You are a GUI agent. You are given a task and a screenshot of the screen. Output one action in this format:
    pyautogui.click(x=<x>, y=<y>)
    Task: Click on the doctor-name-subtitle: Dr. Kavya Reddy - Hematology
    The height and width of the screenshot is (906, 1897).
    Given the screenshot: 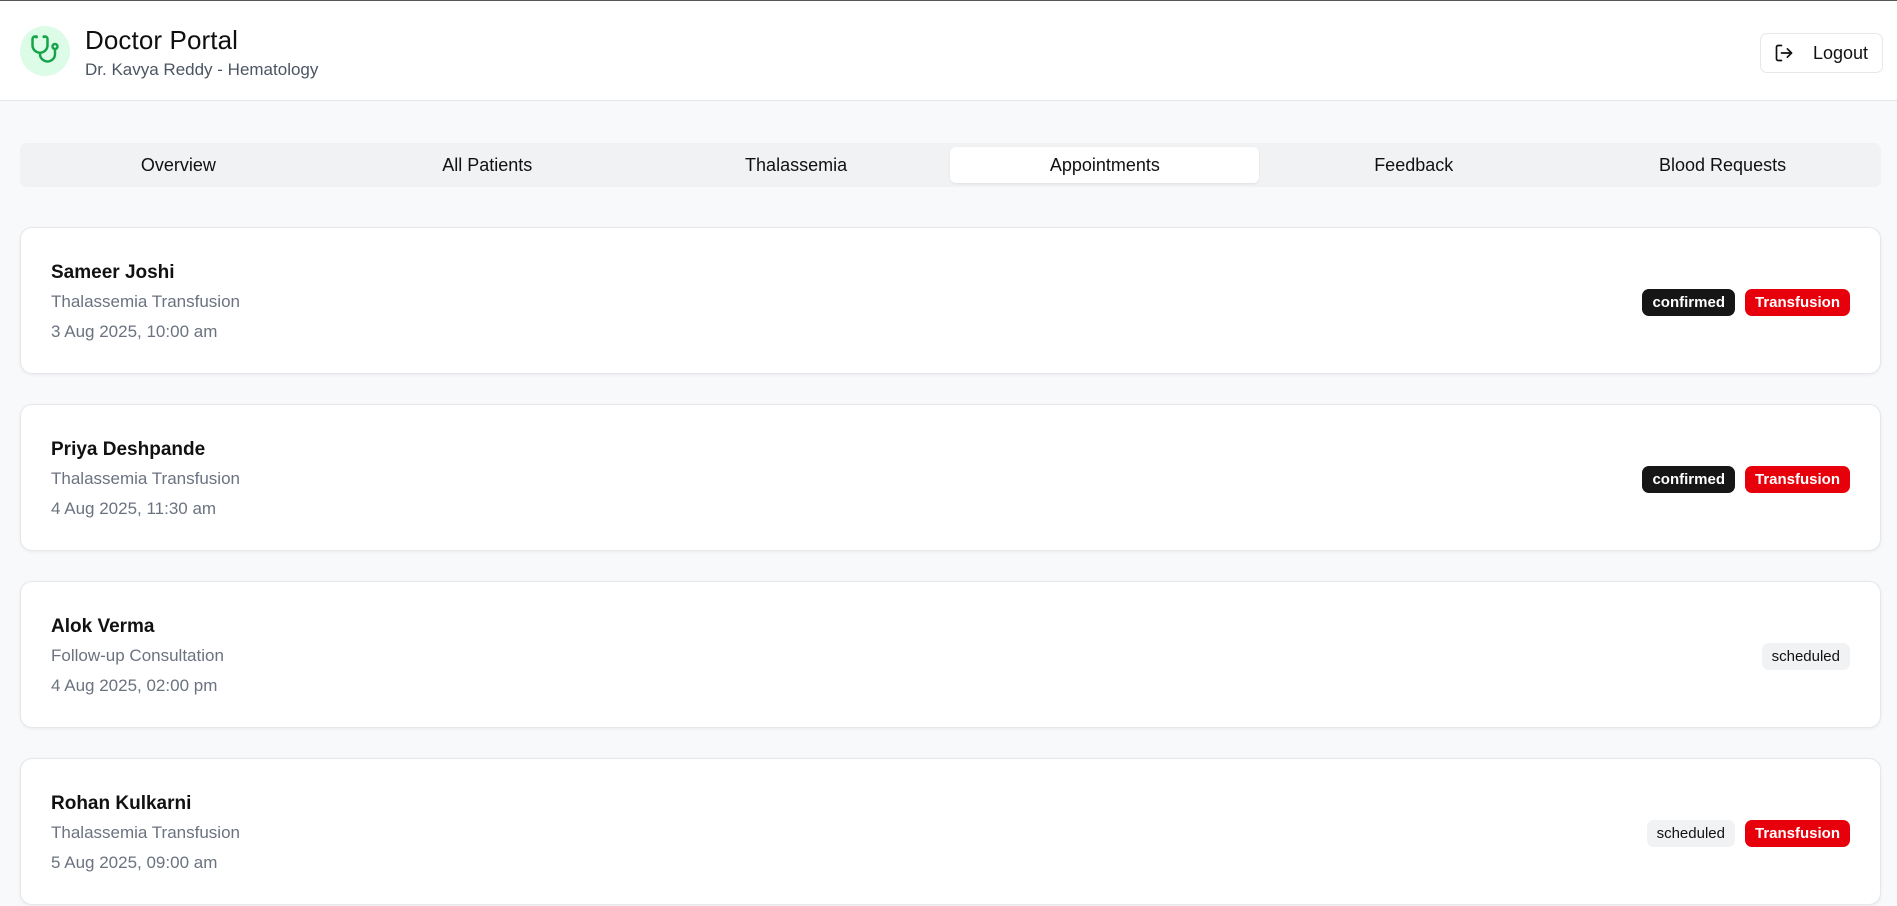 What is the action you would take?
    pyautogui.click(x=202, y=69)
    